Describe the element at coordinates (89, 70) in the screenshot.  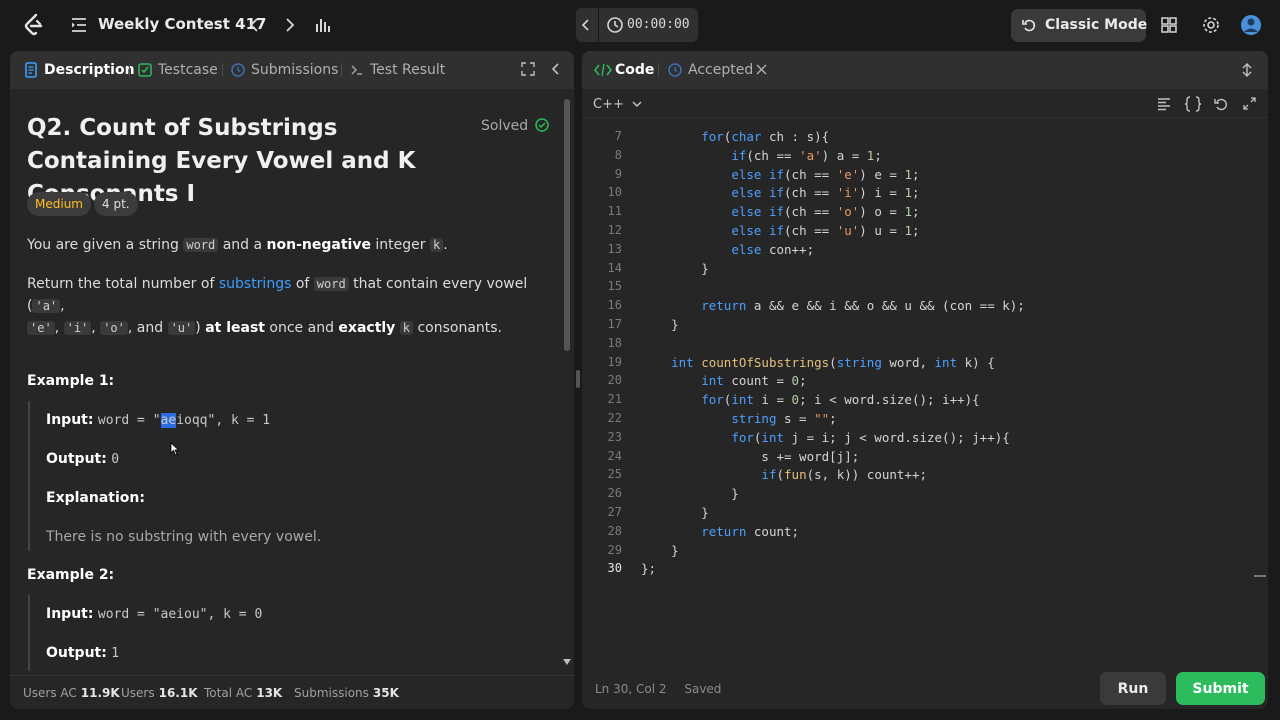
I see `tab-description: Description` at that location.